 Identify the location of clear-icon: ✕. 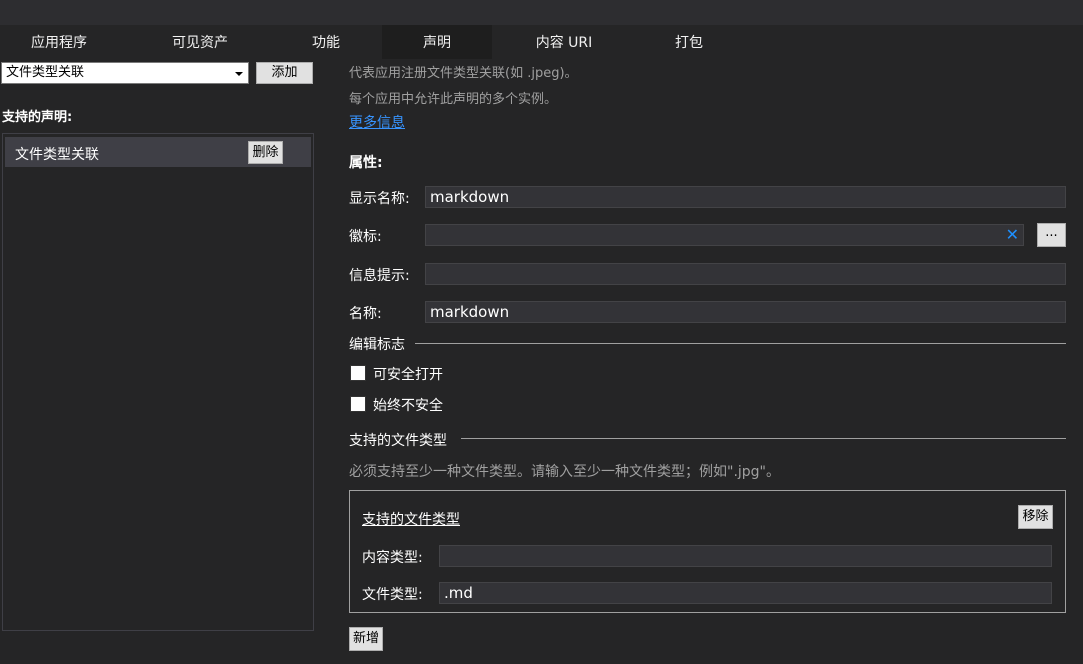
(1012, 235).